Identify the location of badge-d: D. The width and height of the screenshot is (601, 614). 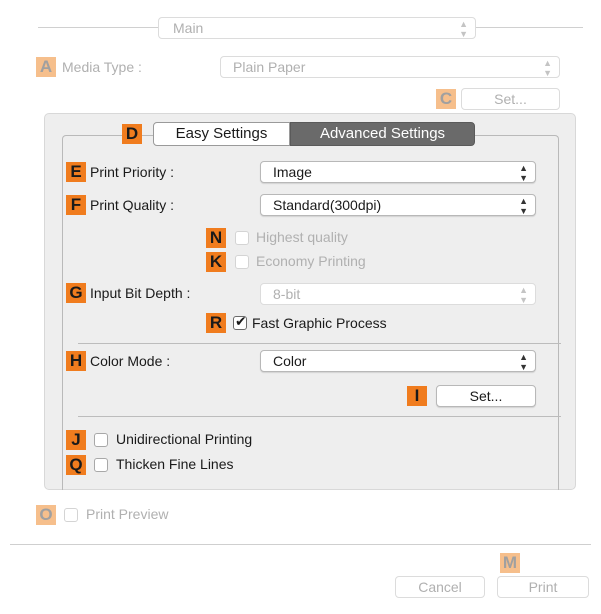
(132, 134).